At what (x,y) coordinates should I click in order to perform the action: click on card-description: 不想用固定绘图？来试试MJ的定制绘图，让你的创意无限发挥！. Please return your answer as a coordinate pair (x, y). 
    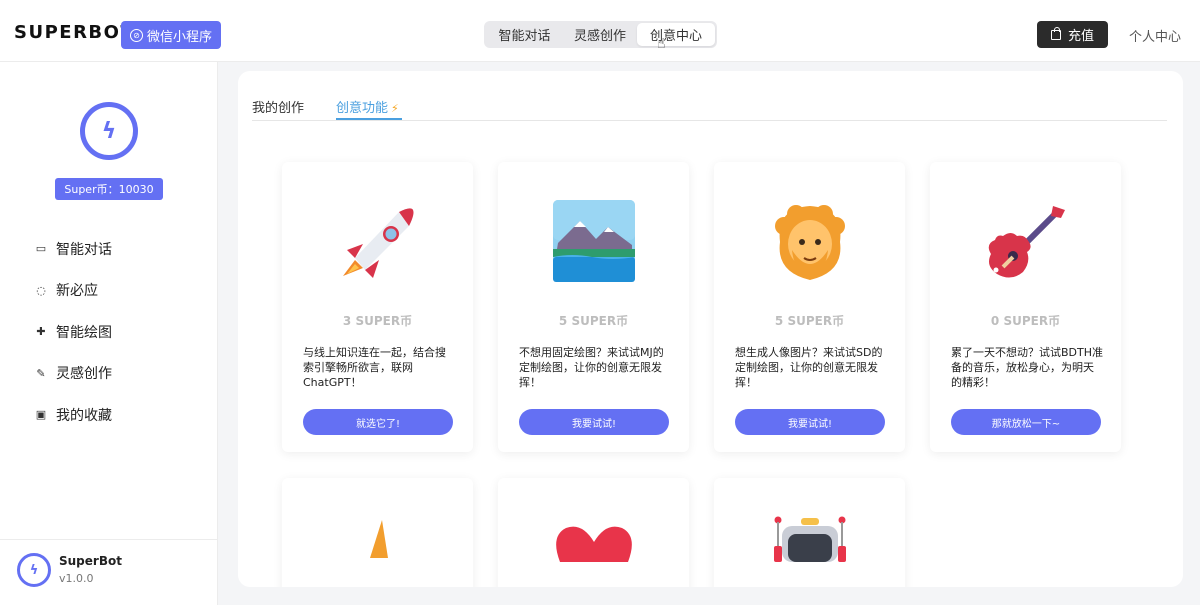
    Looking at the image, I should click on (591, 367).